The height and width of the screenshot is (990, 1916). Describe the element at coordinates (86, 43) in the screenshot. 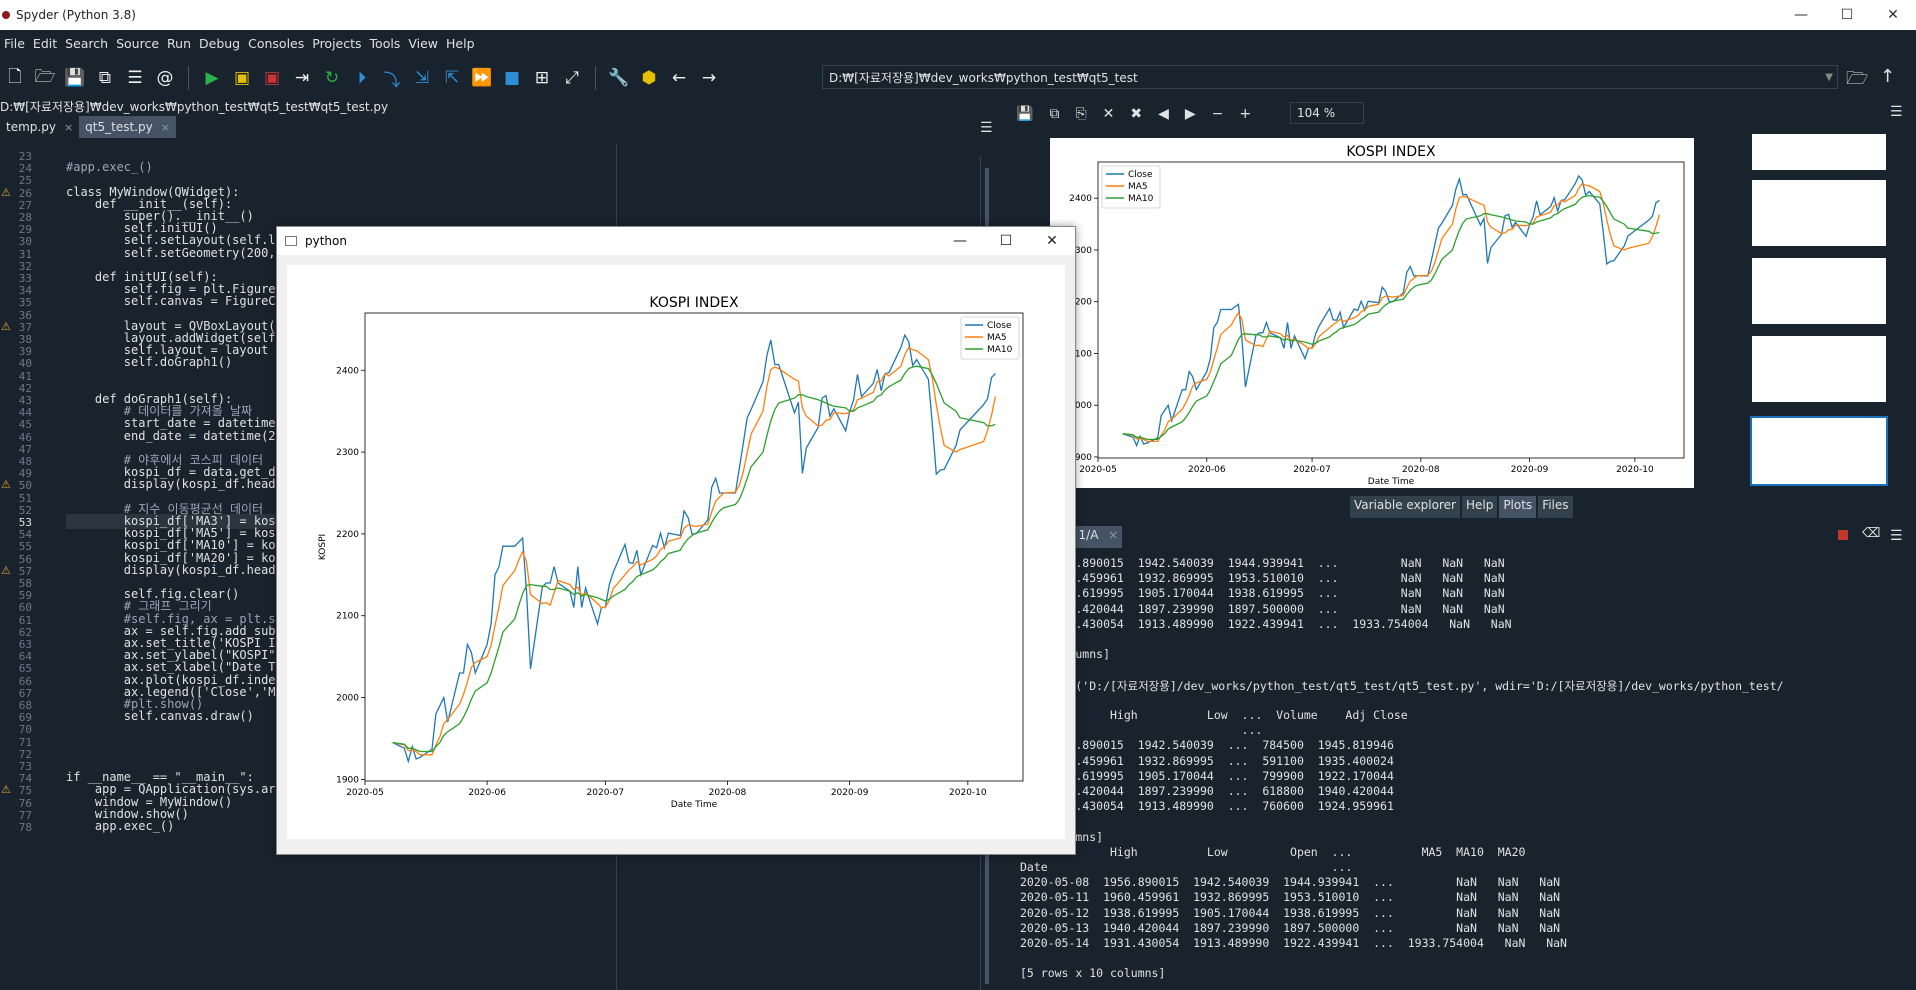

I see `menu-search: Search` at that location.